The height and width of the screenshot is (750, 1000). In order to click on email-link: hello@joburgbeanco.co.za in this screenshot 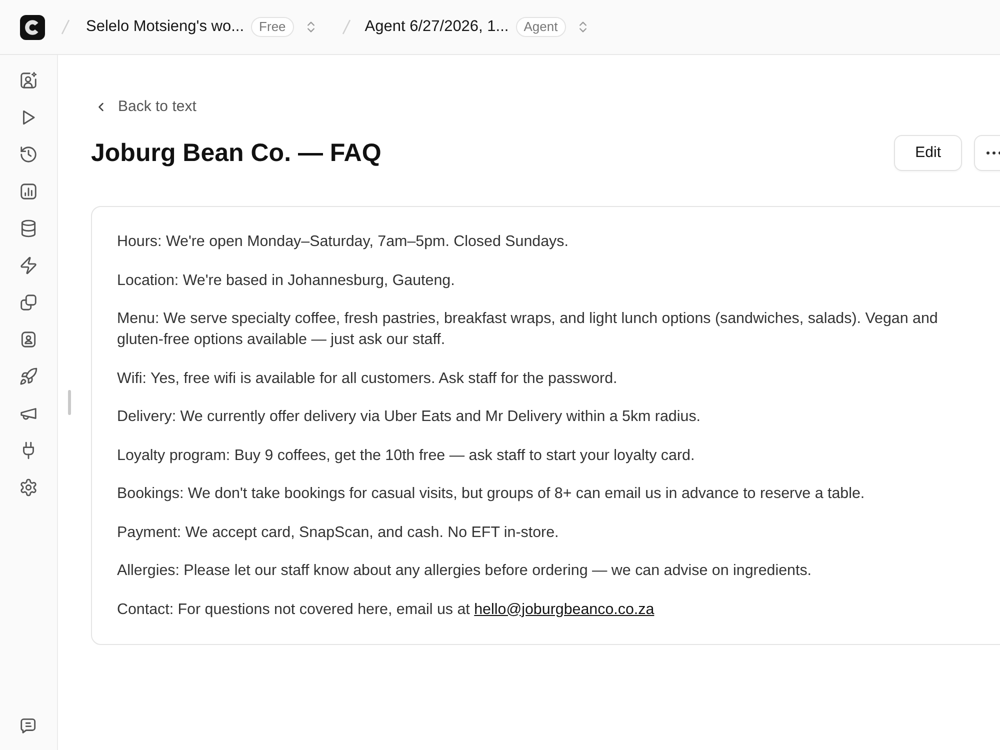, I will do `click(564, 609)`.